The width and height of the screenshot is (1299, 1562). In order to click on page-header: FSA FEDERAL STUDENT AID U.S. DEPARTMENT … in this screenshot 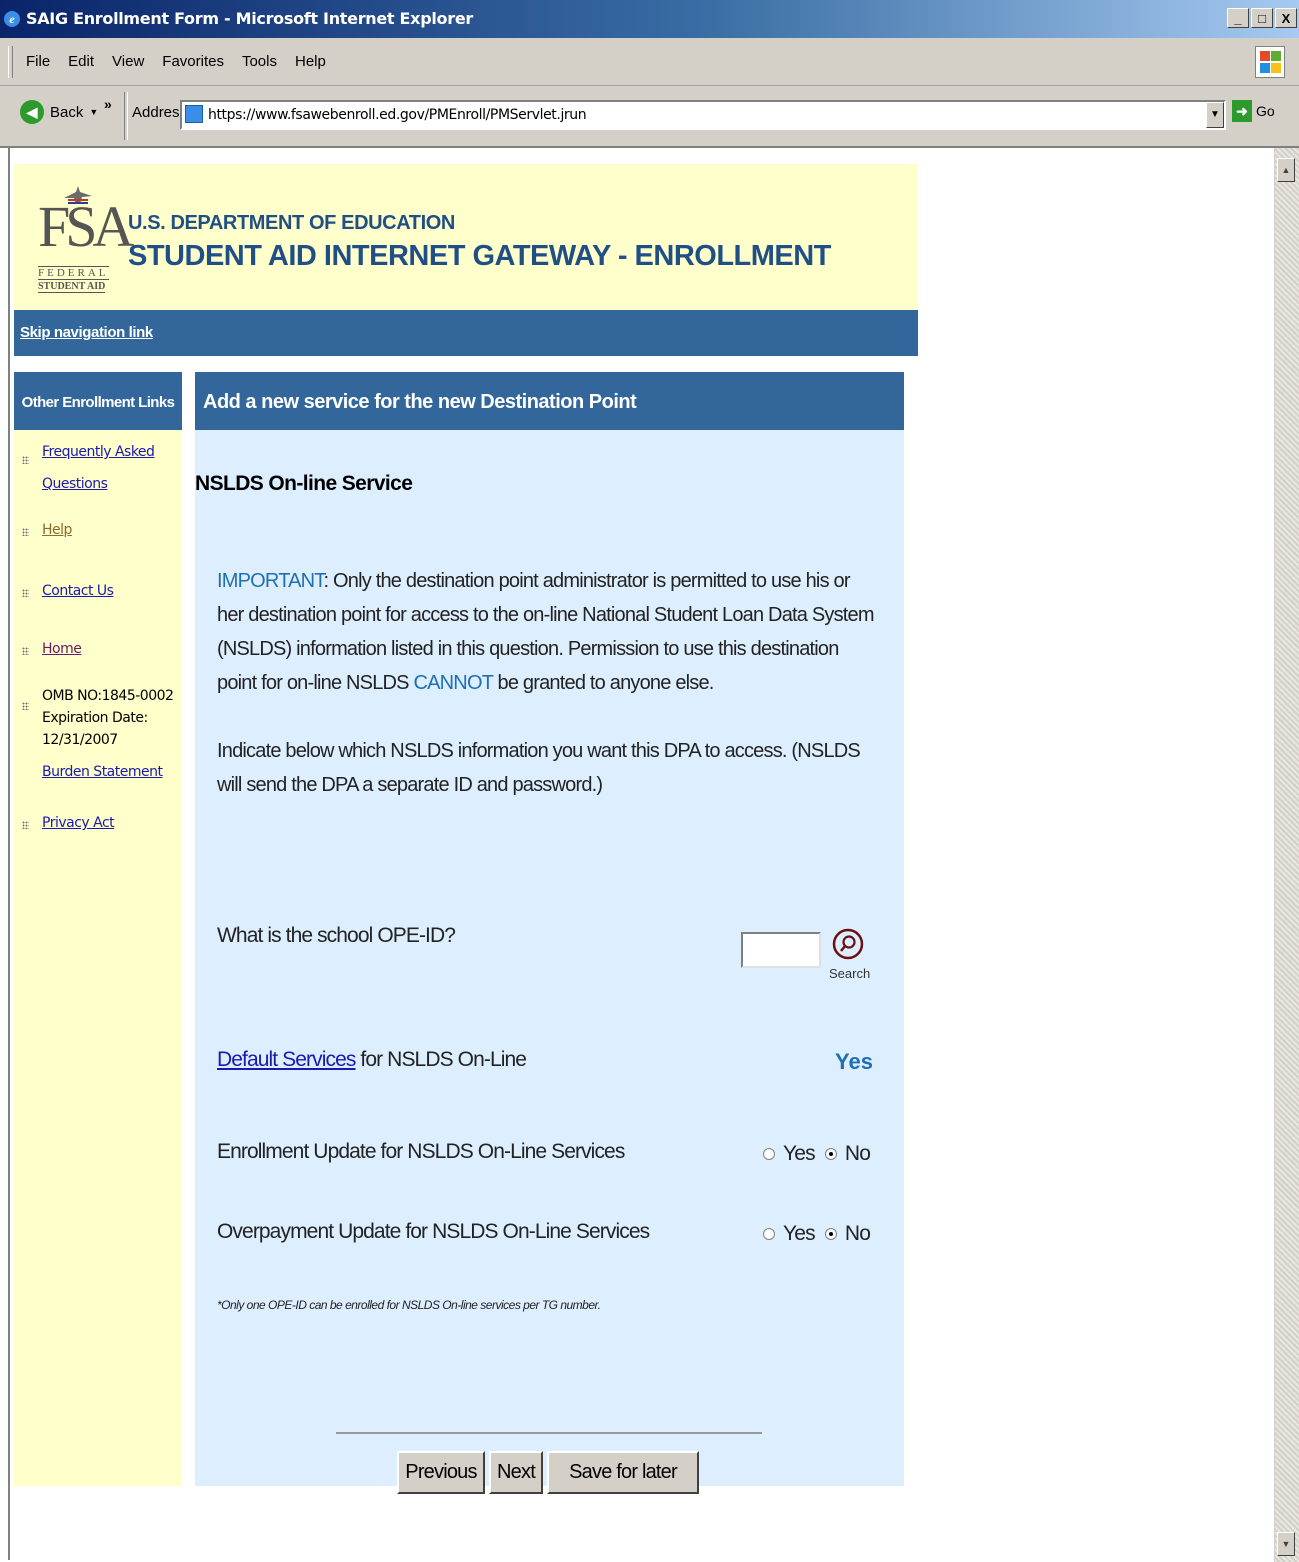, I will do `click(466, 237)`.